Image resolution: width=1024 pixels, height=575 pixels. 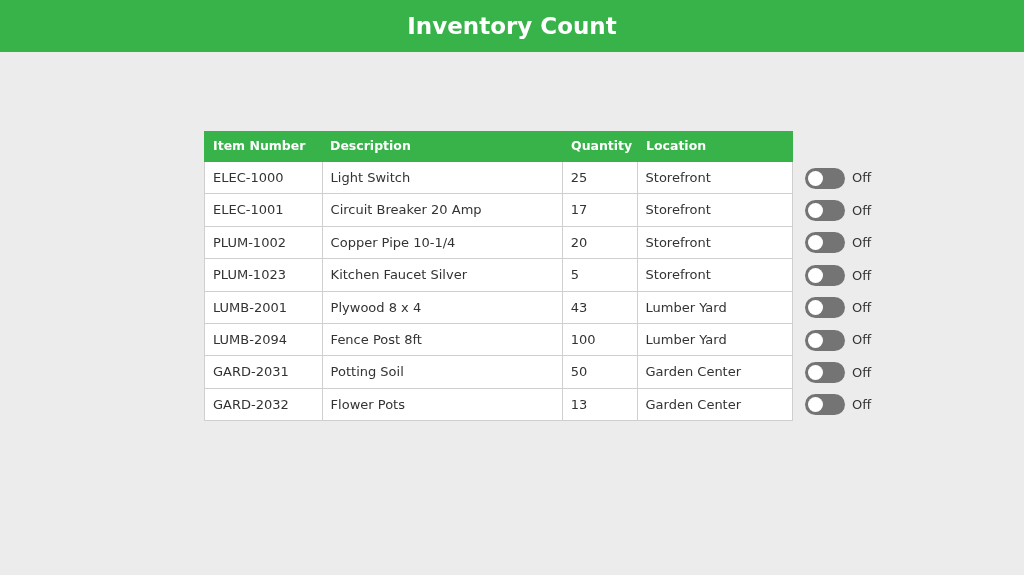 I want to click on table-cell: Potting Soil, so click(x=441, y=372).